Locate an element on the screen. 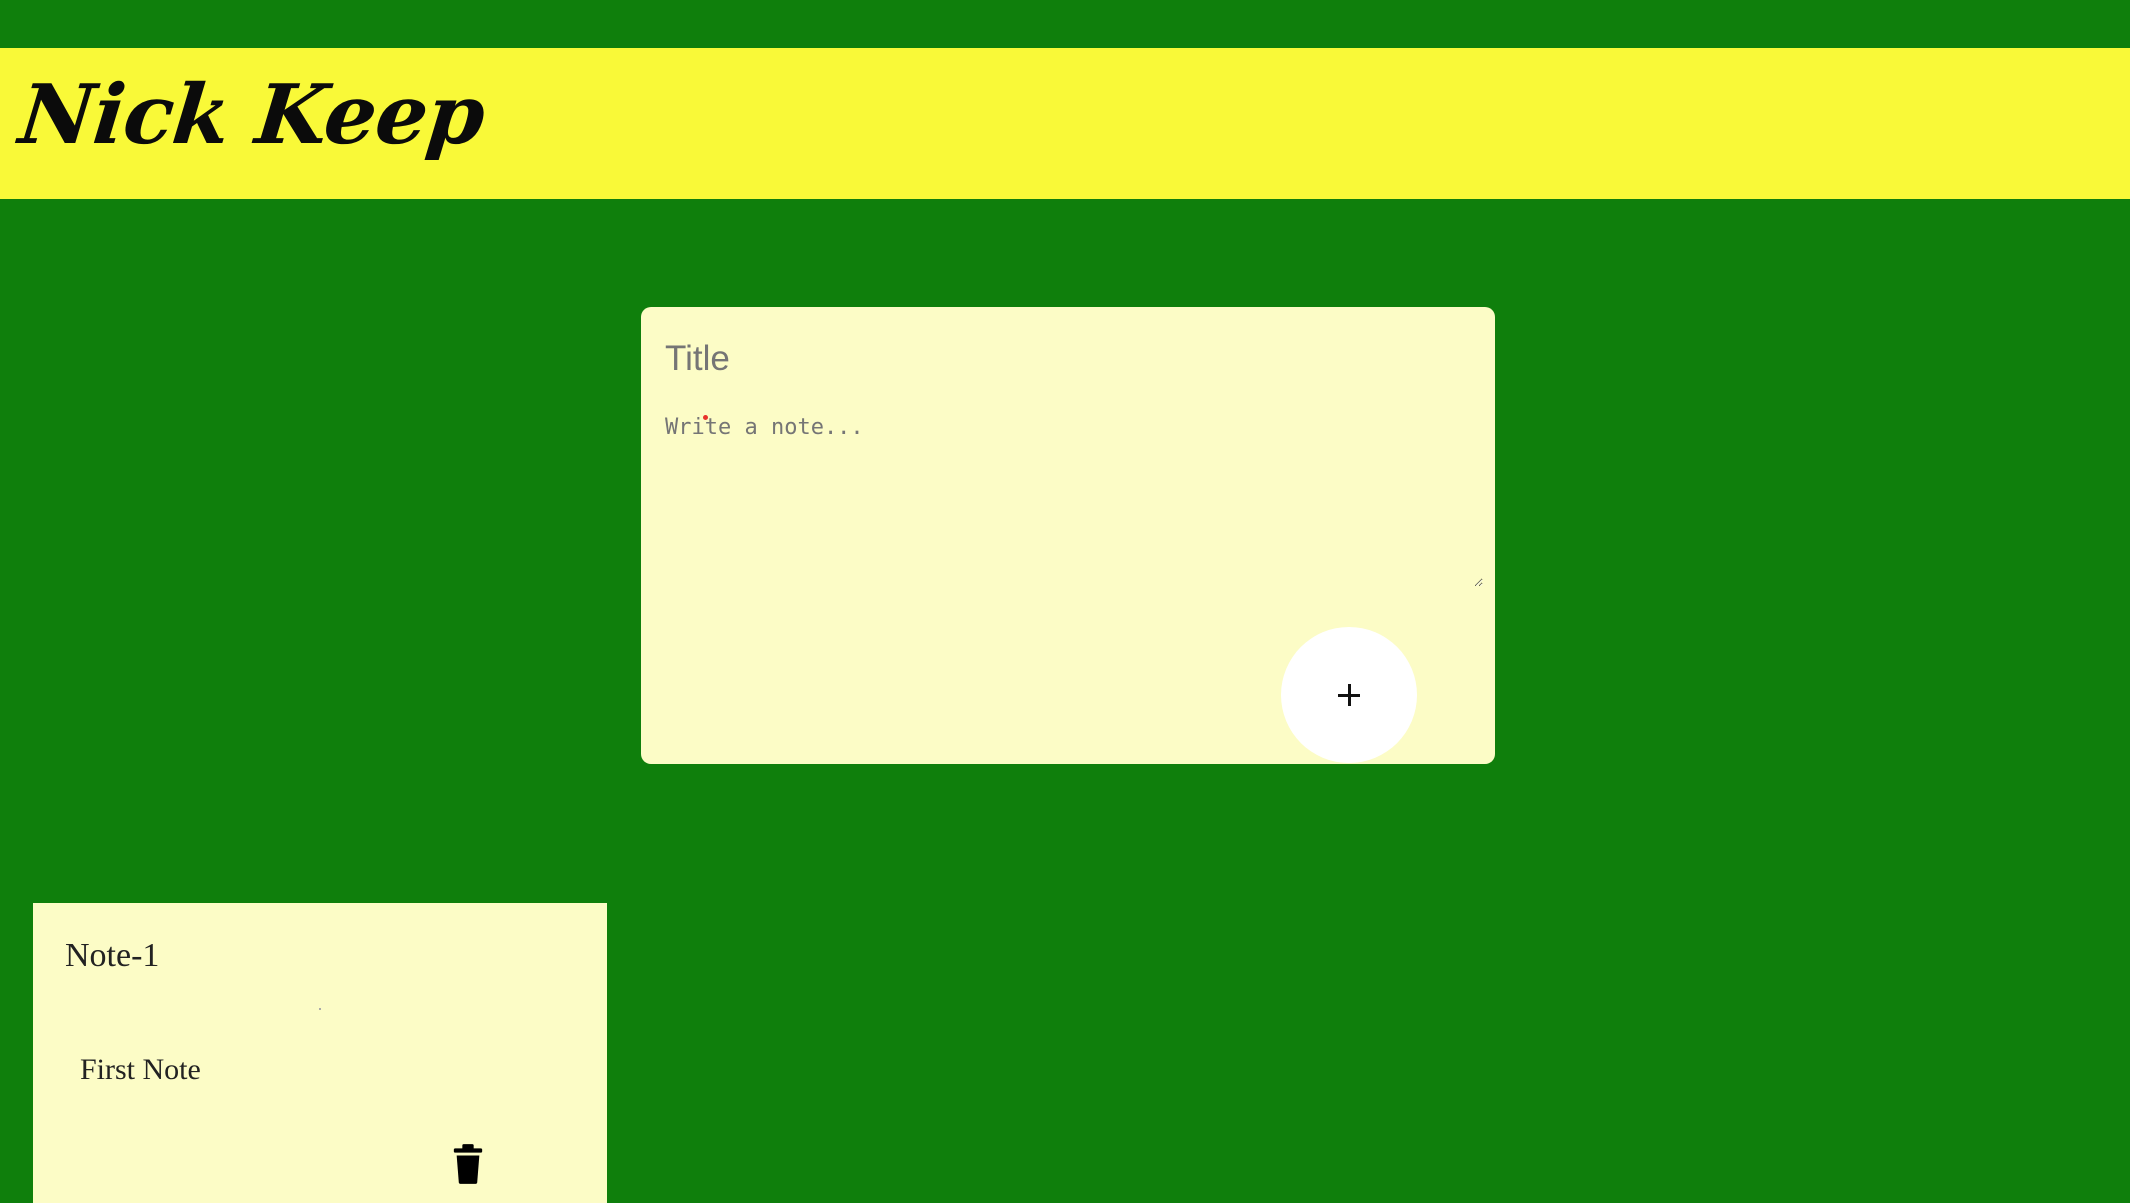 This screenshot has height=1203, width=2130. app-header: Nick Keep is located at coordinates (1065, 123).